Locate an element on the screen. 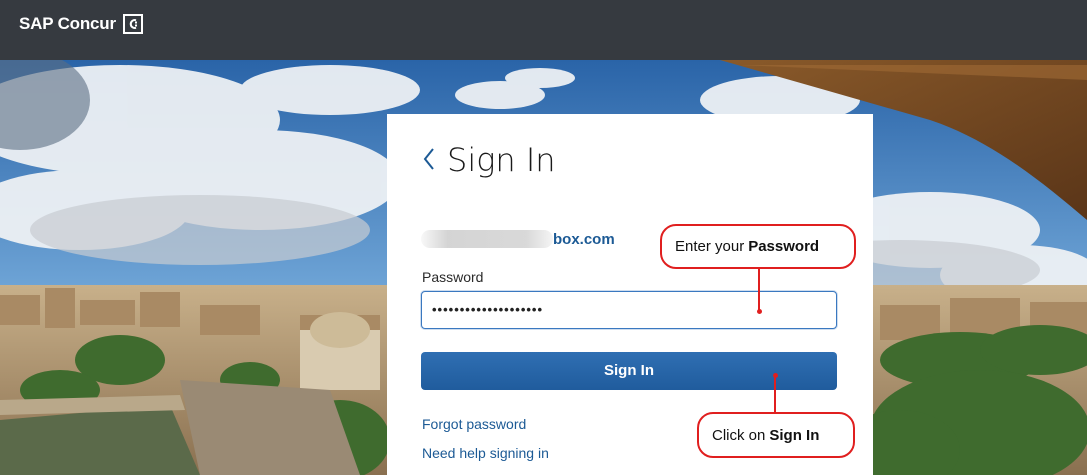  brand-logo: SAP Concur is located at coordinates (81, 24).